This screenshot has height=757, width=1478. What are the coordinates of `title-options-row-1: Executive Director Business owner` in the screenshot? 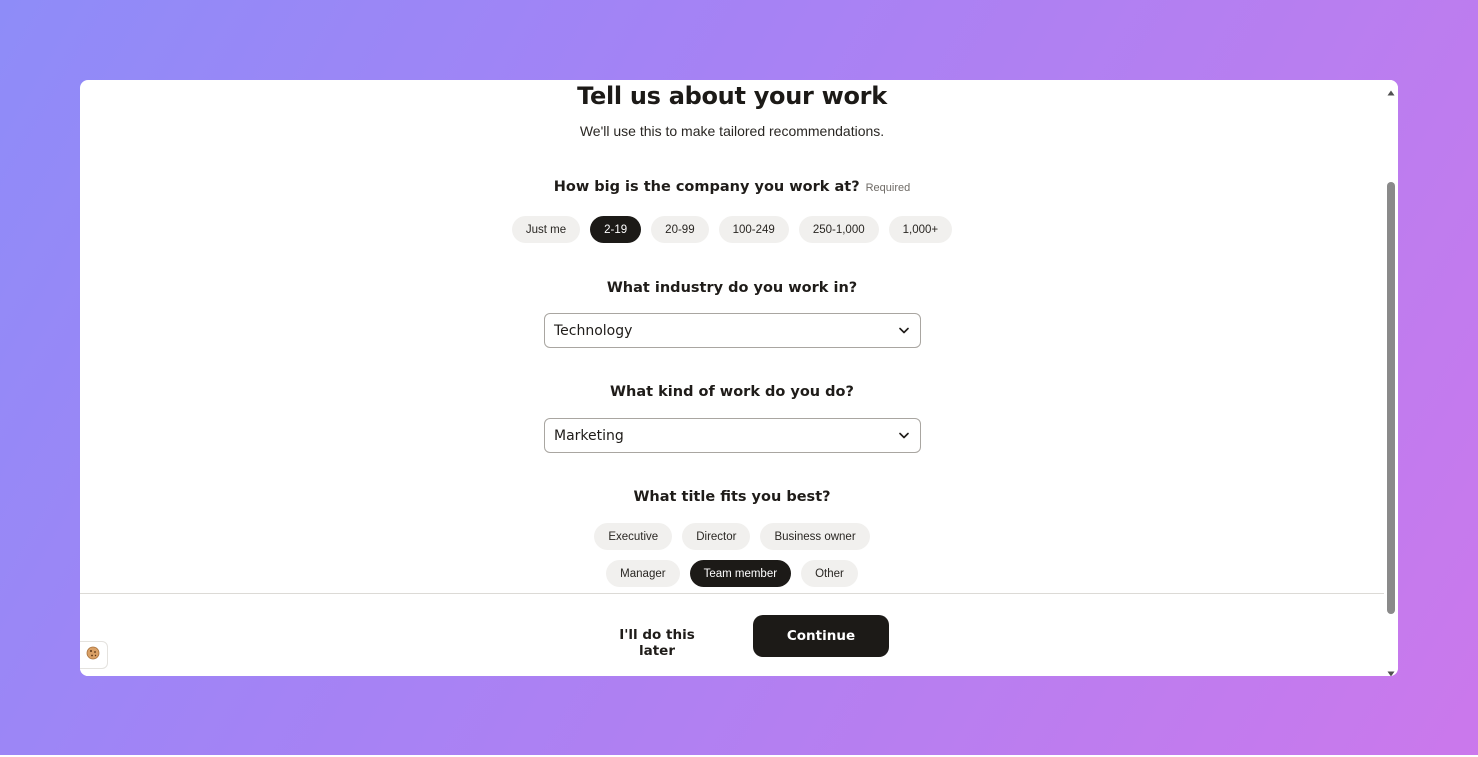 It's located at (732, 536).